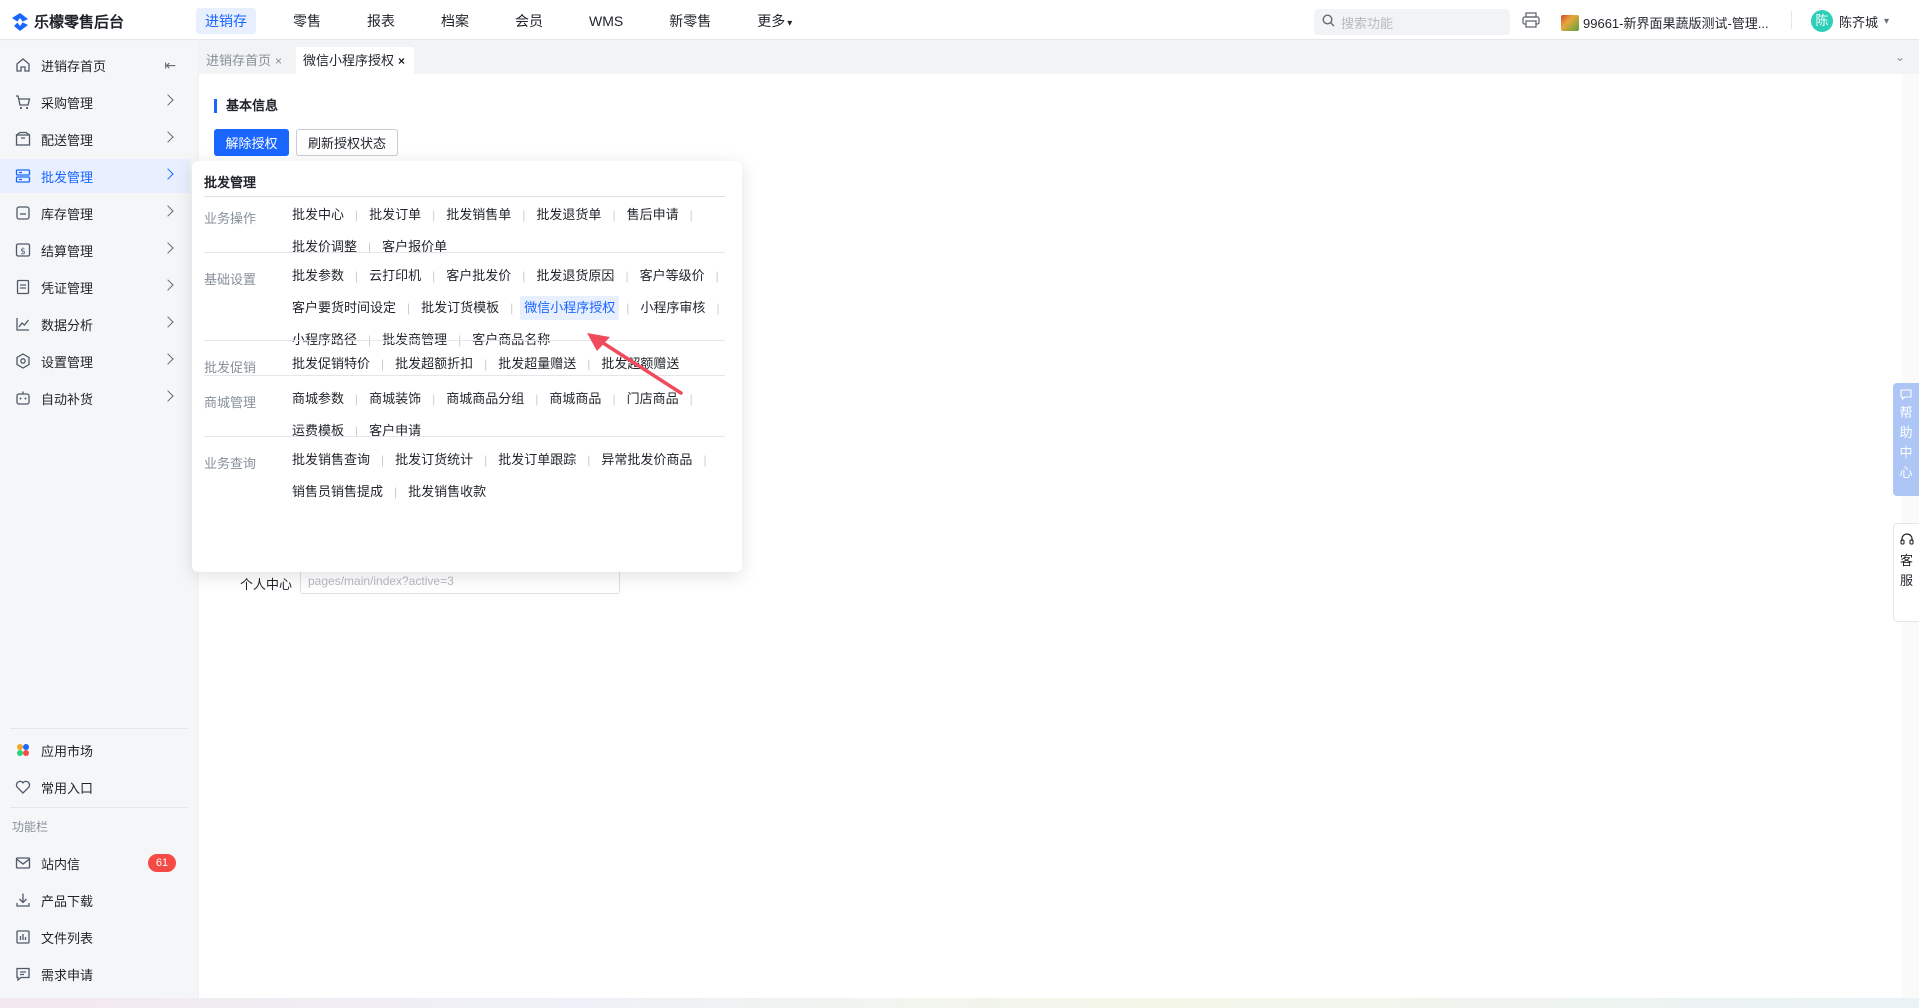  I want to click on sidebar-item-home: 进销存首页 ⇤, so click(95, 65).